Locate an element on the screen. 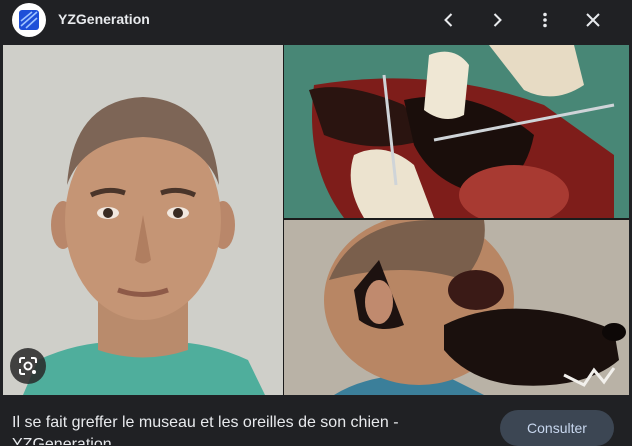 The image size is (632, 446). next-button is located at coordinates (497, 20).